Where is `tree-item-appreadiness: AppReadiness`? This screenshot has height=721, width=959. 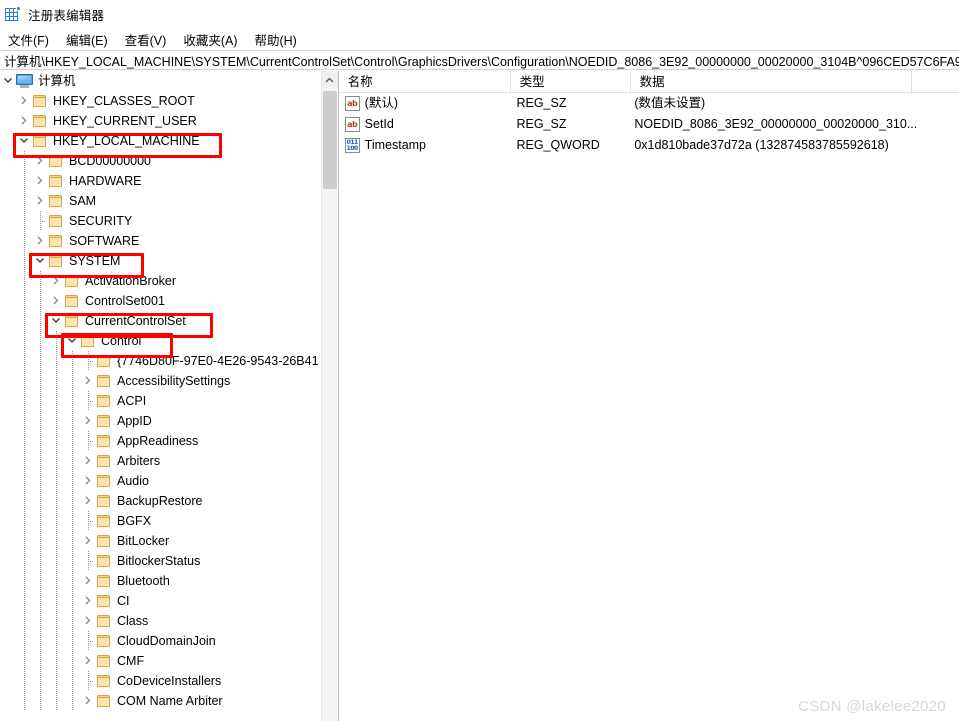 tree-item-appreadiness: AppReadiness is located at coordinates (164, 441).